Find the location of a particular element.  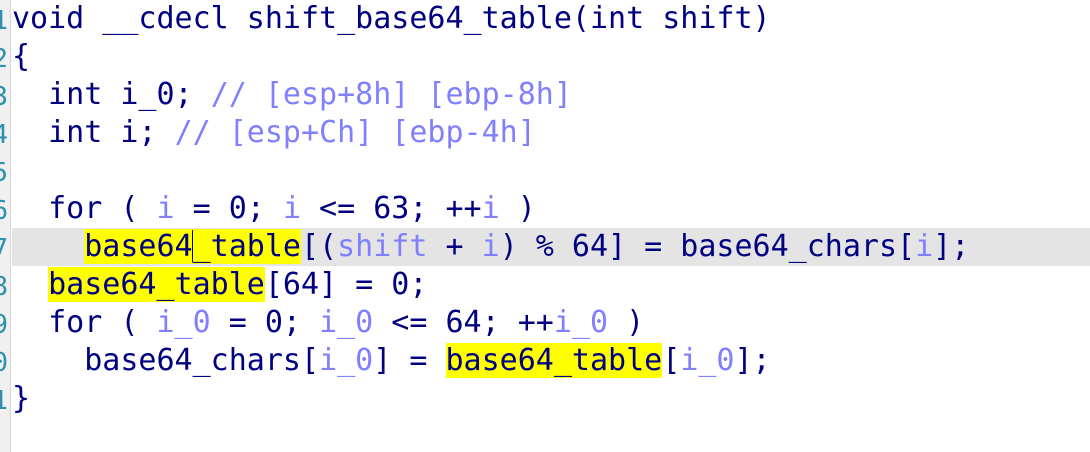

line-number: 8 is located at coordinates (4, 287).